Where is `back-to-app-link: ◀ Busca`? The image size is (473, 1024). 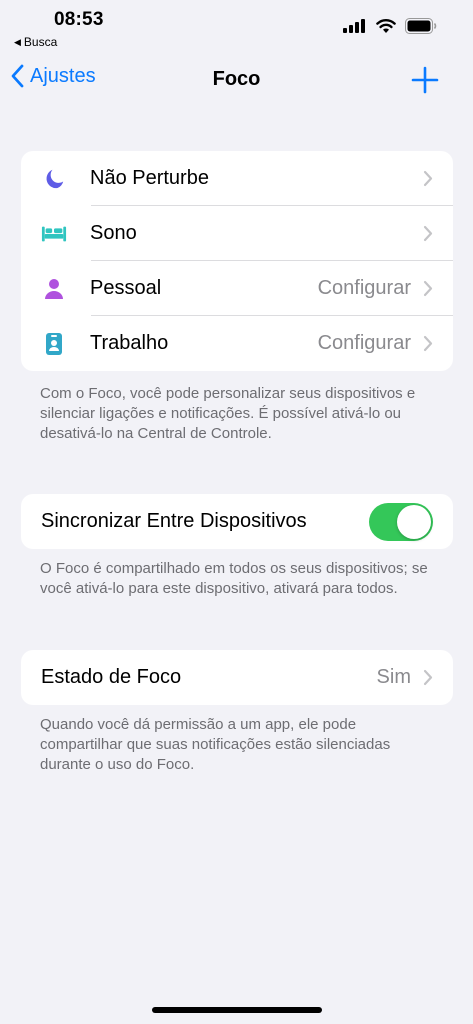
back-to-app-link: ◀ Busca is located at coordinates (35, 42).